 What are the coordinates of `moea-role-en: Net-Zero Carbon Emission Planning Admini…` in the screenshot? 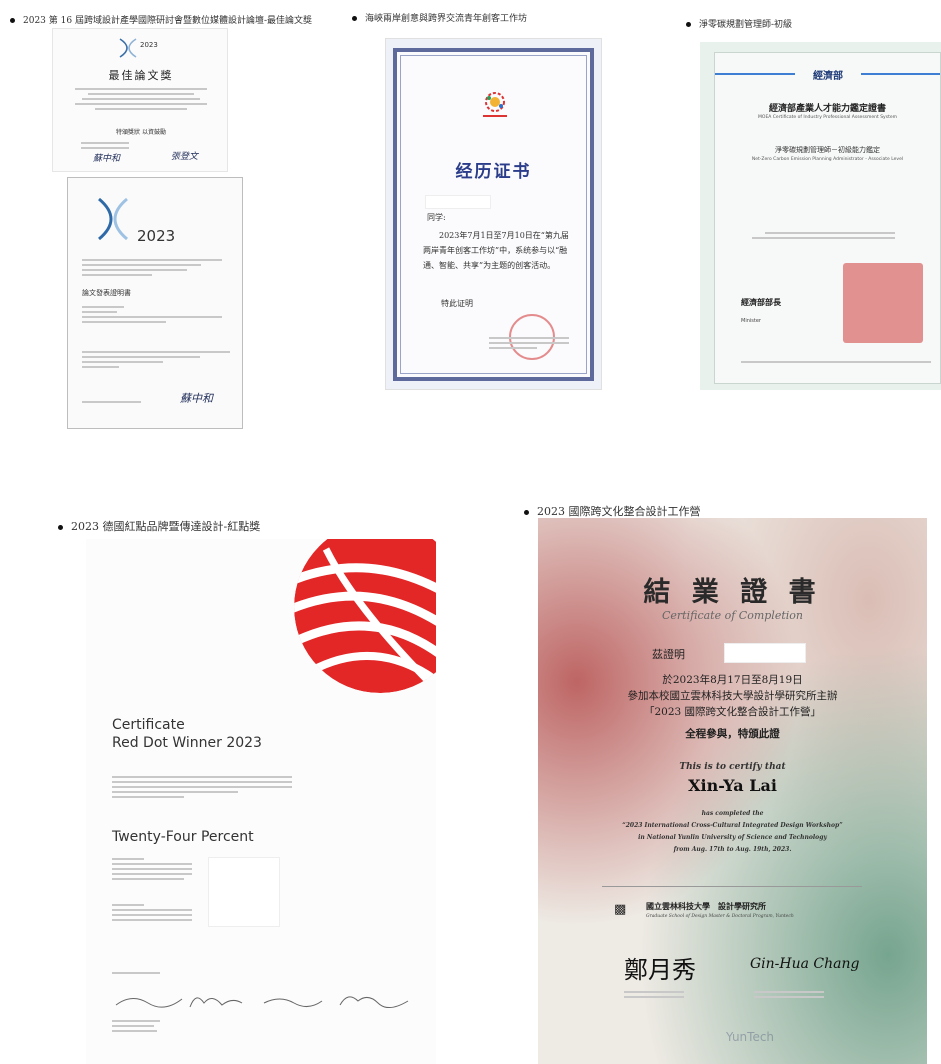 It's located at (827, 159).